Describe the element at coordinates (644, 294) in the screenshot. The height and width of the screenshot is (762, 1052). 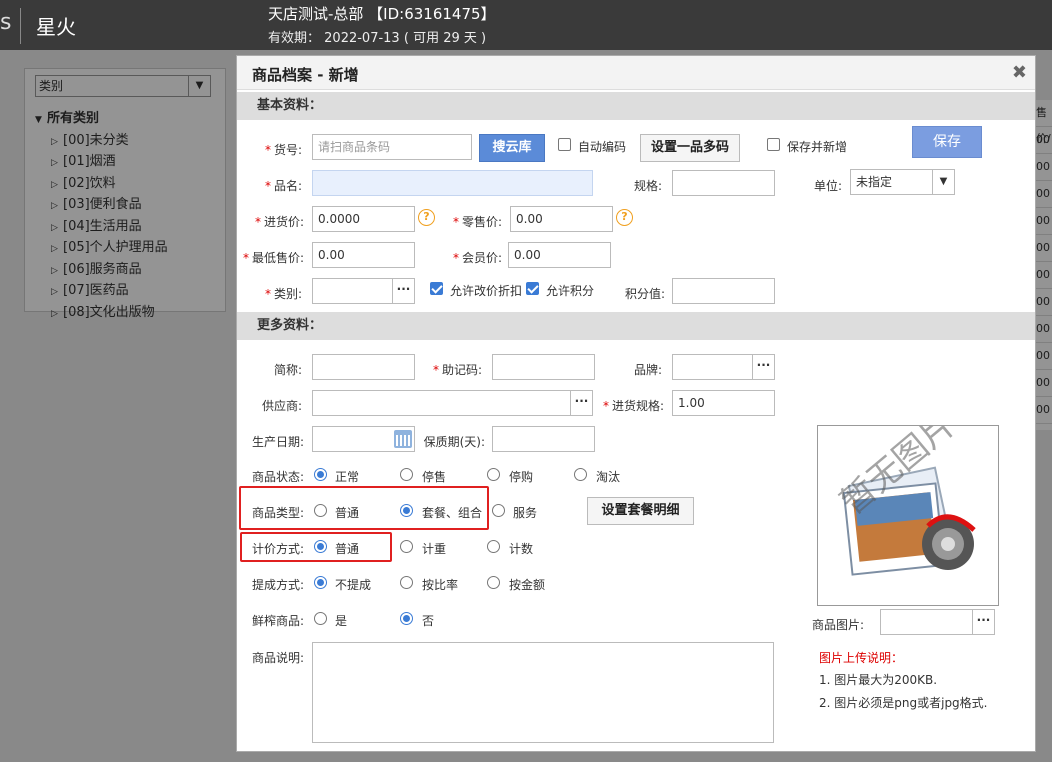
I see `points-label: 积分值:` at that location.